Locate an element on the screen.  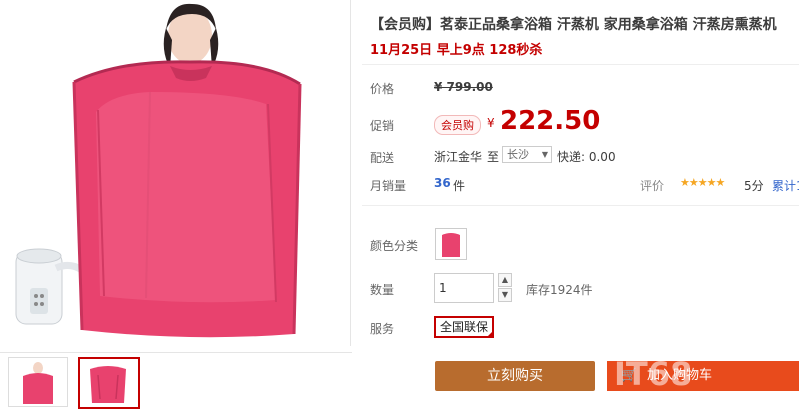
quantity-input: 1 is located at coordinates (464, 288).